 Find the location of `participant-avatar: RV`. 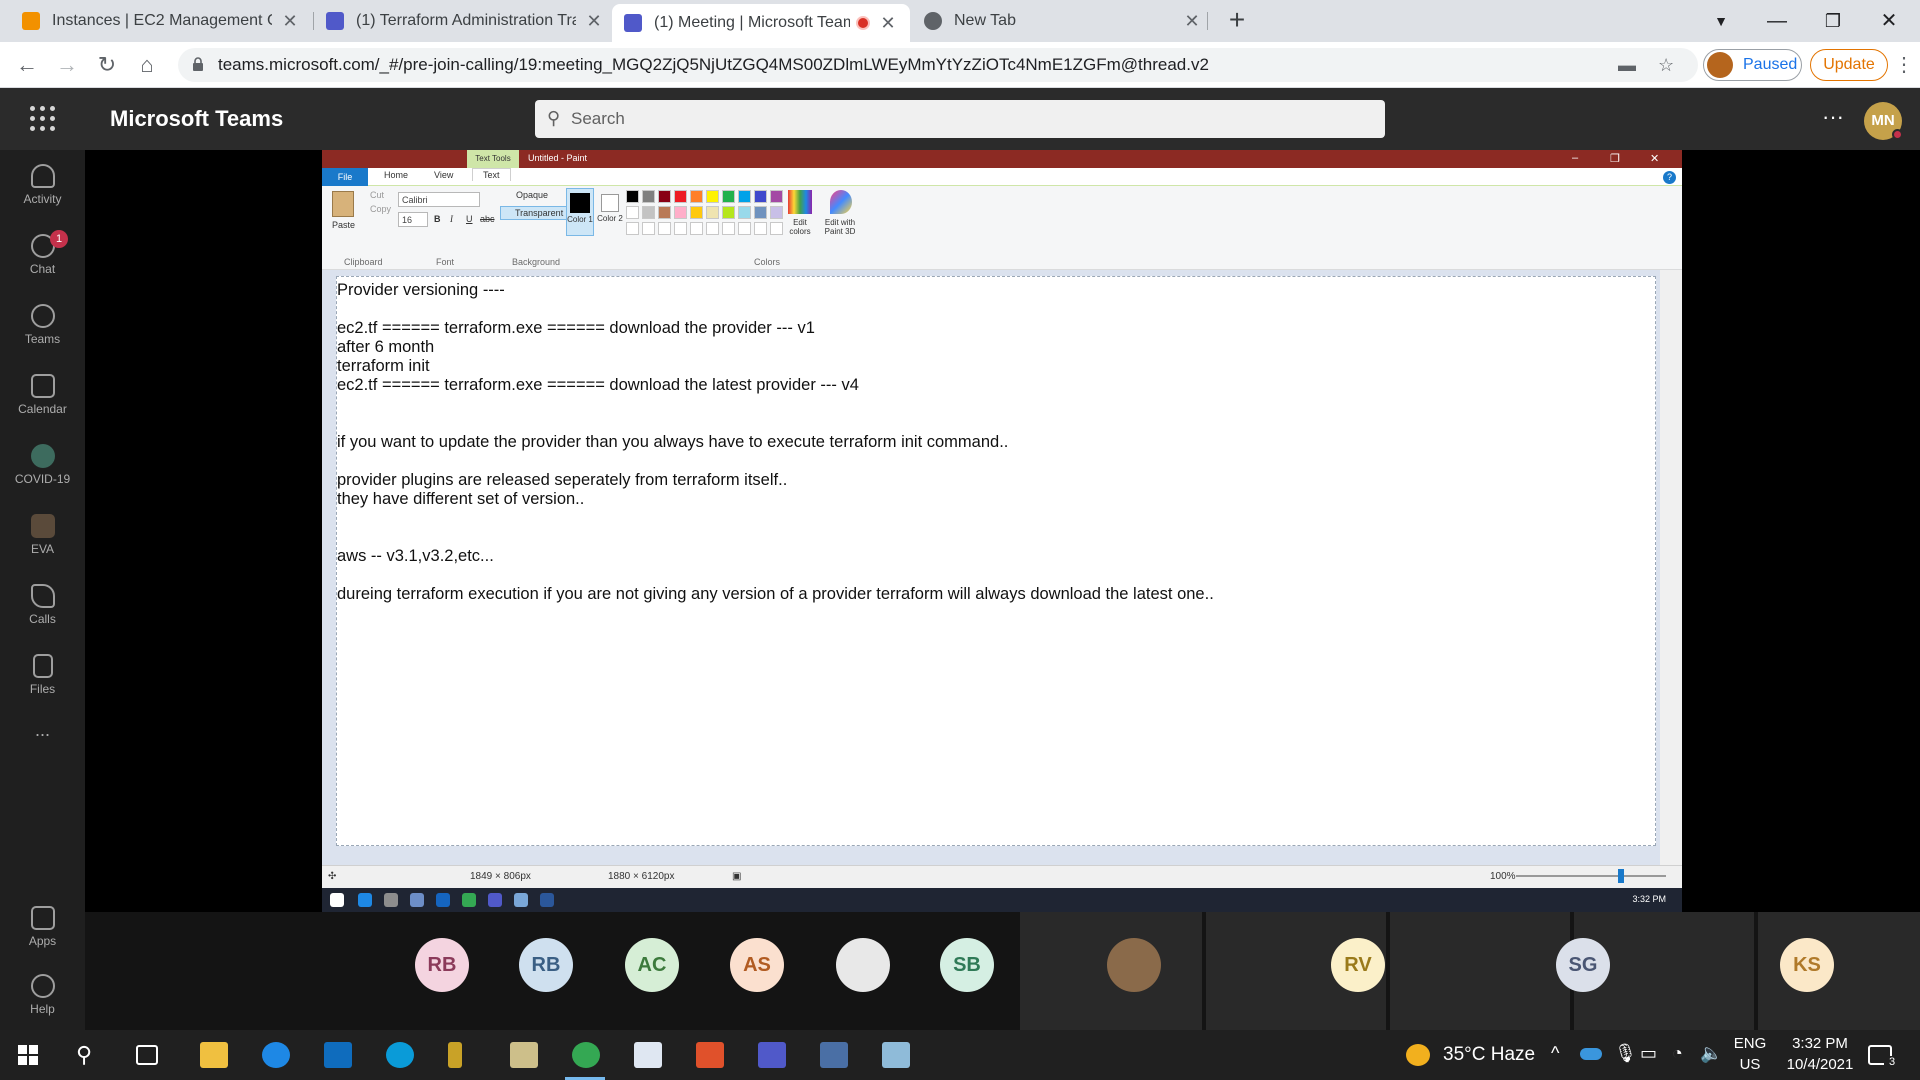

participant-avatar: RV is located at coordinates (1358, 965).